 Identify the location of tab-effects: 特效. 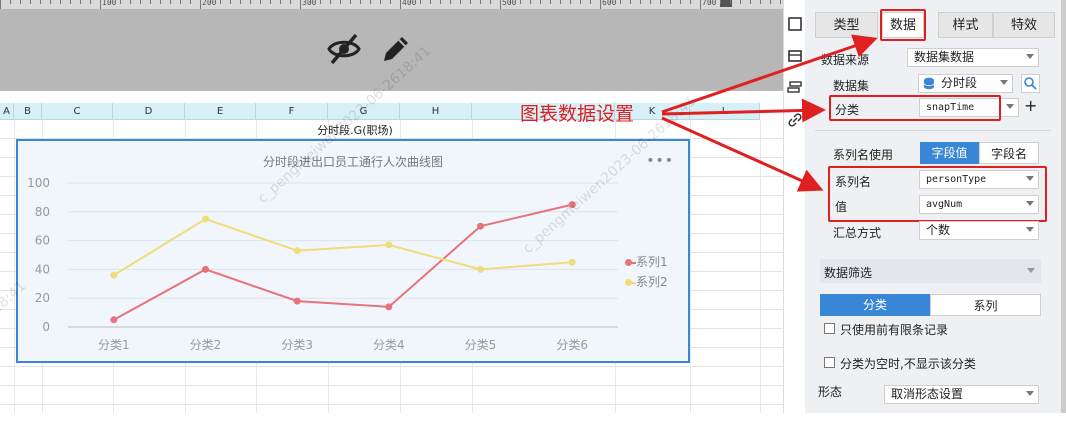
(1024, 25).